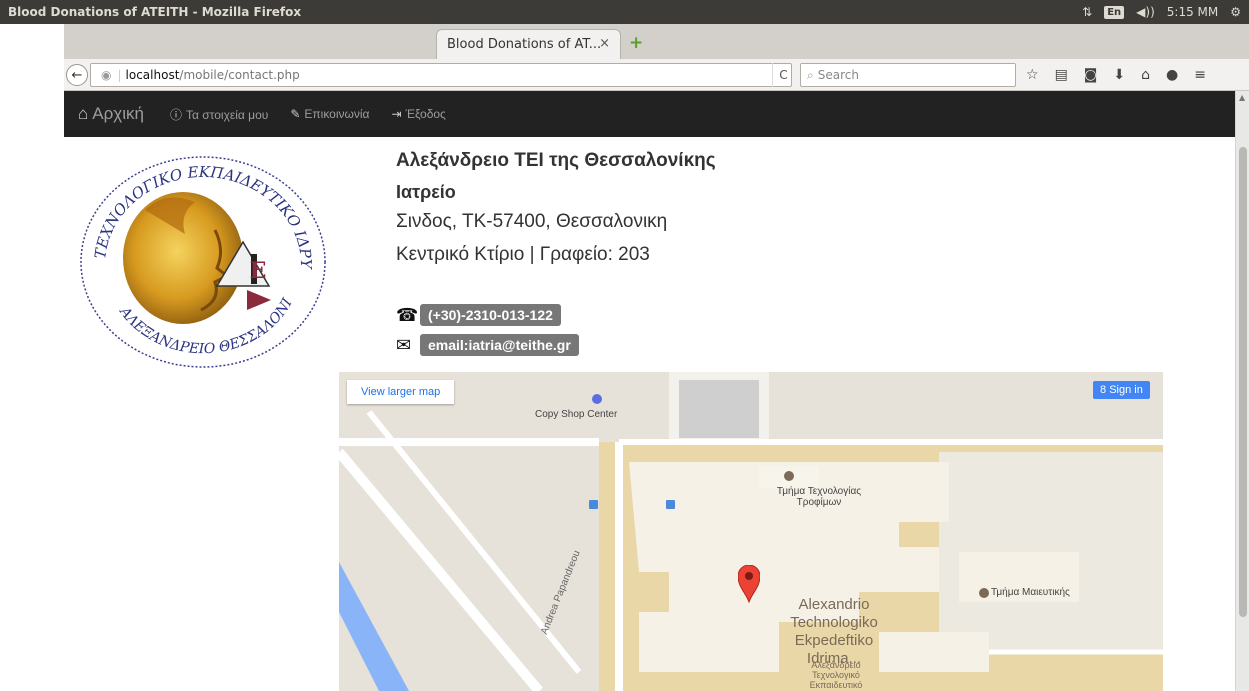 This screenshot has height=691, width=1249. I want to click on sign-in-label: Sign in, so click(1126, 390).